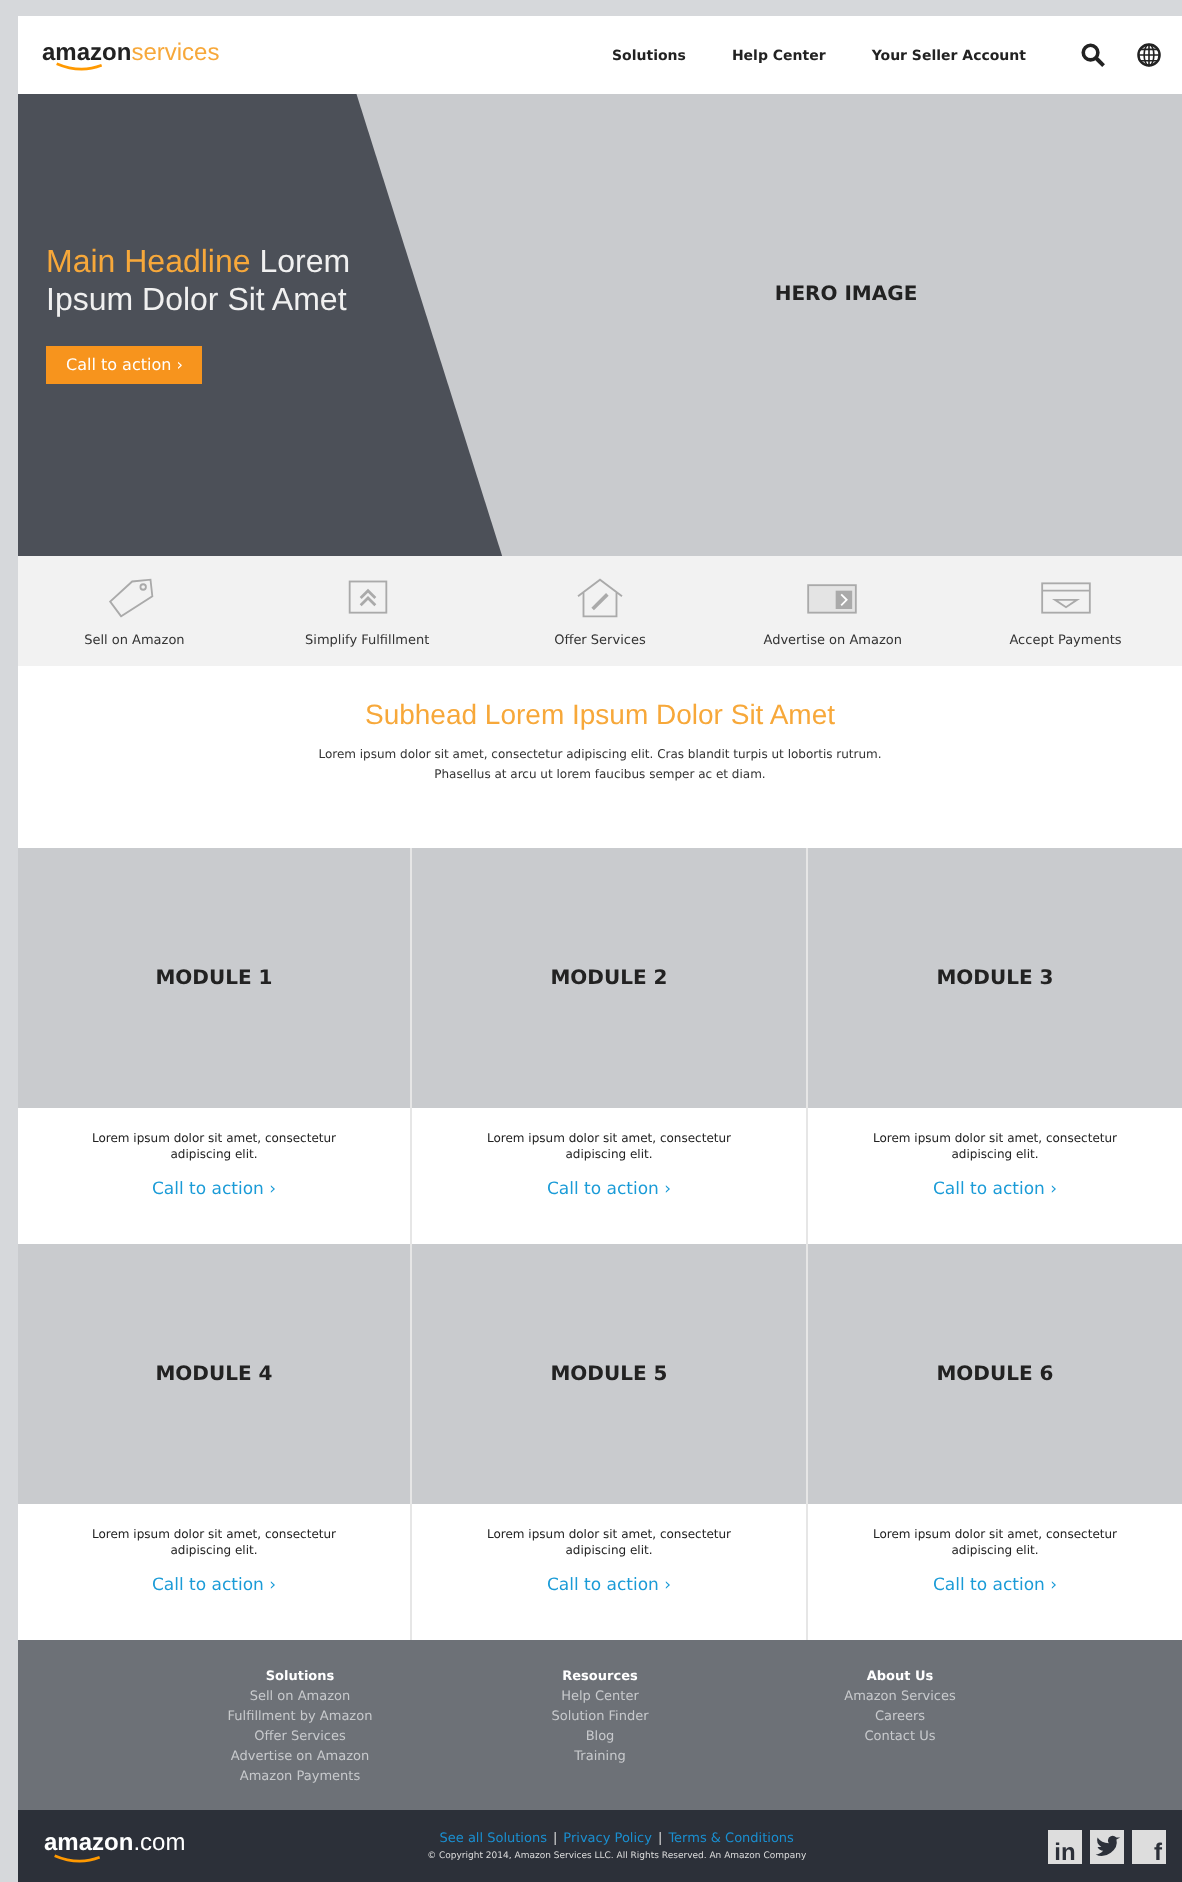 The height and width of the screenshot is (1882, 1182). What do you see at coordinates (599, 597) in the screenshot?
I see `house-icon` at bounding box center [599, 597].